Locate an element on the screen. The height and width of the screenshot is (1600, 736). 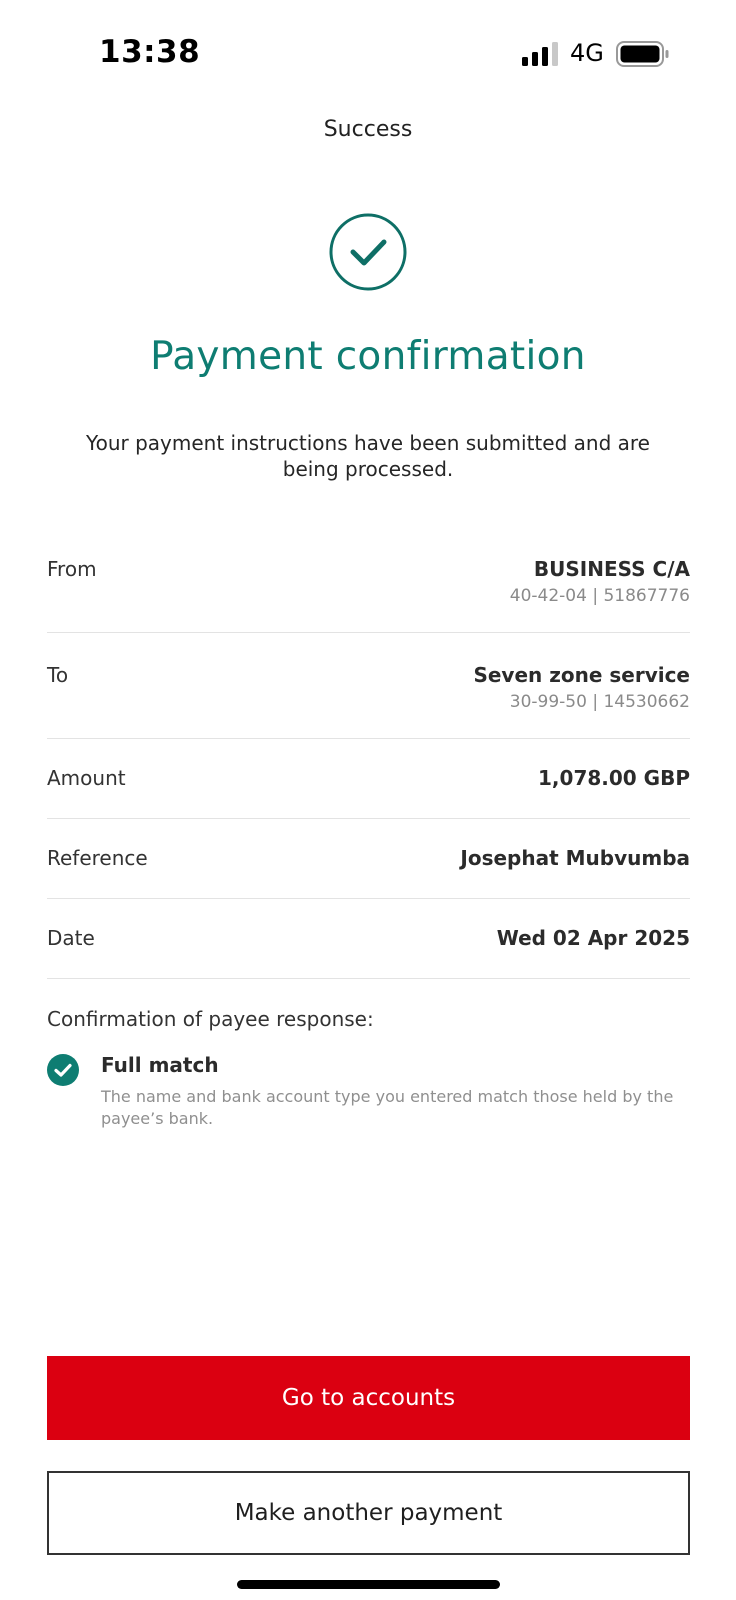
network-type: 4G is located at coordinates (587, 53).